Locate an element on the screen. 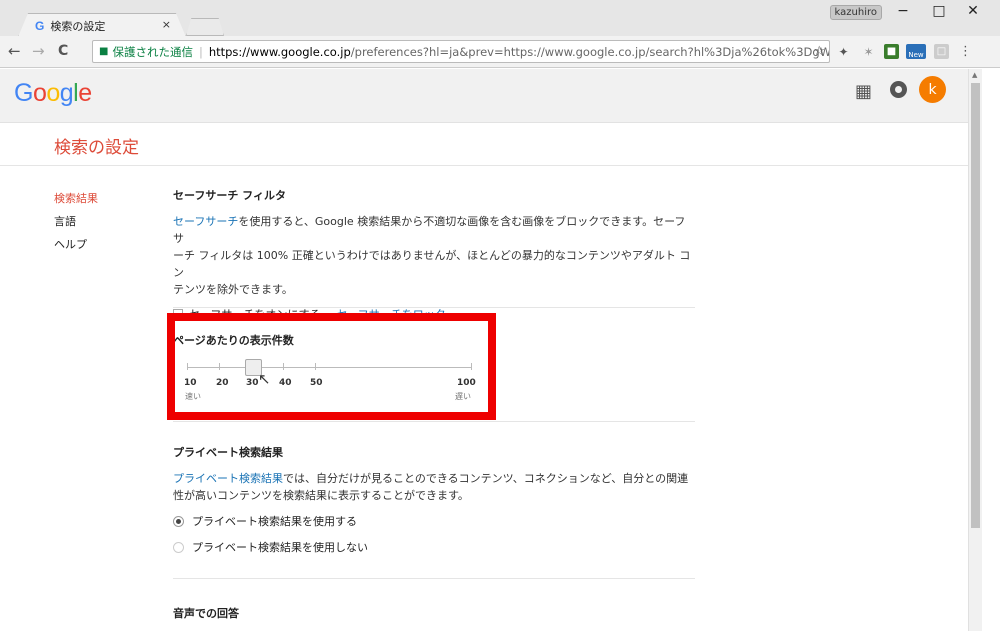 This screenshot has height=631, width=1000. page-heading-bar: 検索の設定 is located at coordinates (484, 144).